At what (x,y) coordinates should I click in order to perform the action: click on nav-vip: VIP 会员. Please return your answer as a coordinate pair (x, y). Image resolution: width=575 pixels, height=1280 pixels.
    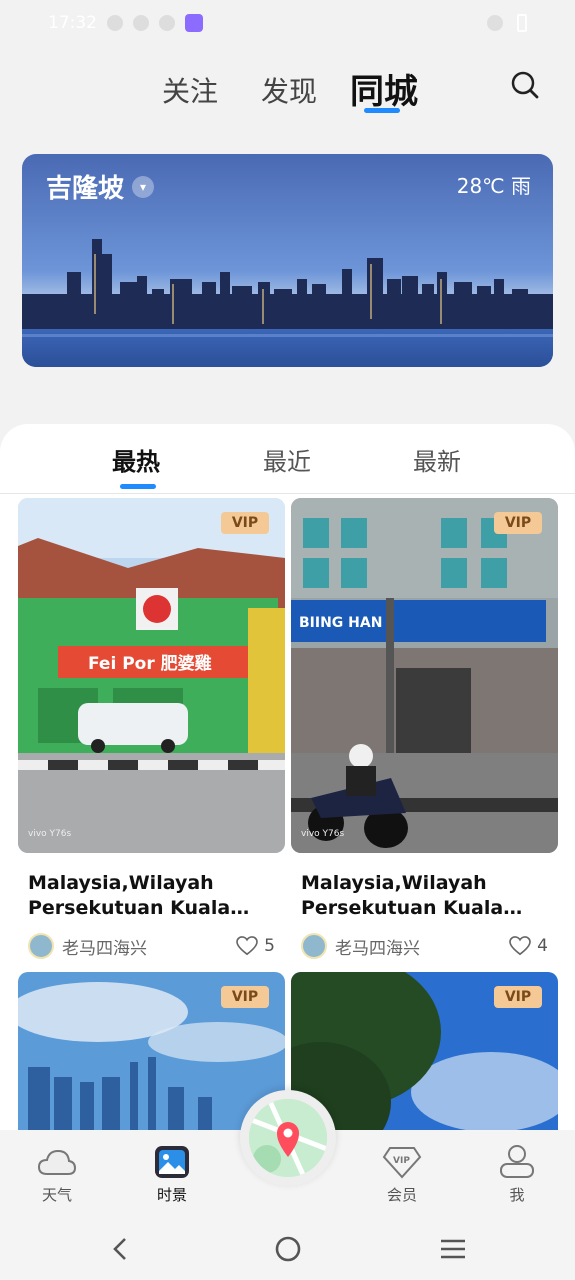
    Looking at the image, I should click on (402, 1174).